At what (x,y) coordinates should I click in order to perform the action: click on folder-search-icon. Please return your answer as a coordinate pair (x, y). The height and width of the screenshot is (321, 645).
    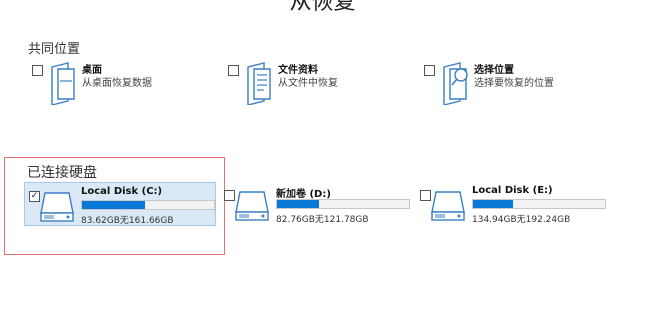
    Looking at the image, I should click on (455, 83).